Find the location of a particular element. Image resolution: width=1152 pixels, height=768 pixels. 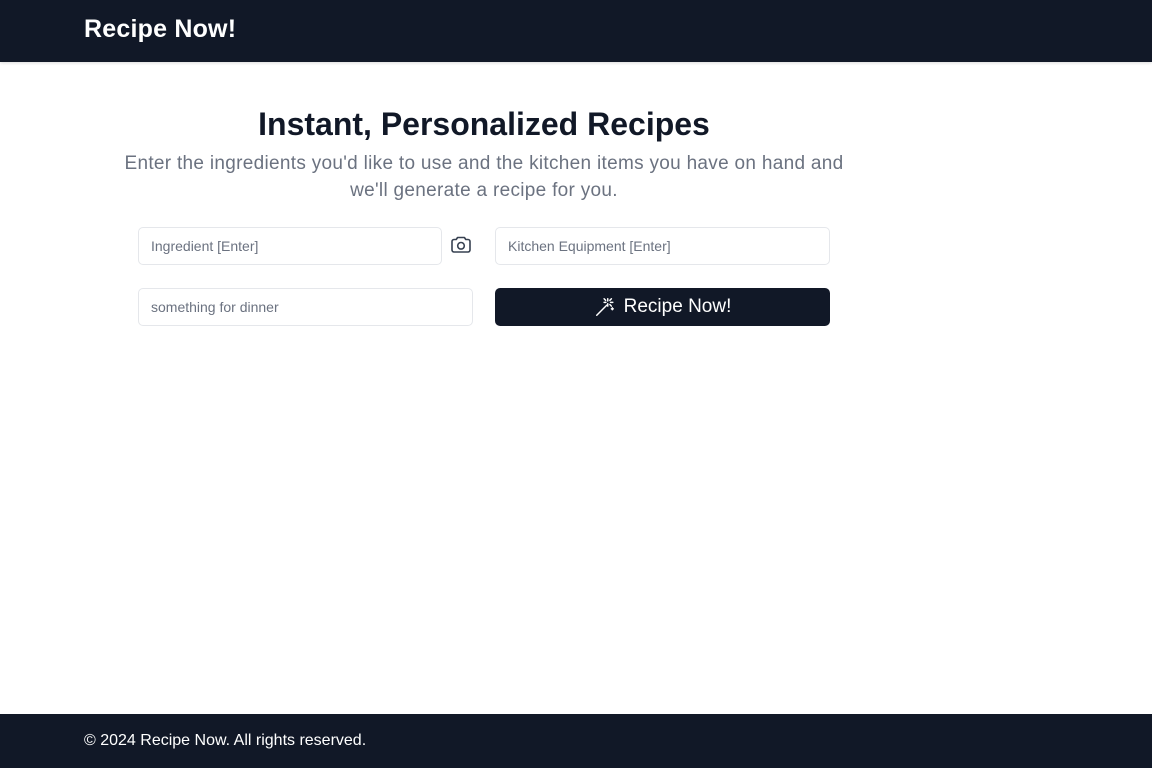

recipe-now-button: Recipe Now! is located at coordinates (662, 307).